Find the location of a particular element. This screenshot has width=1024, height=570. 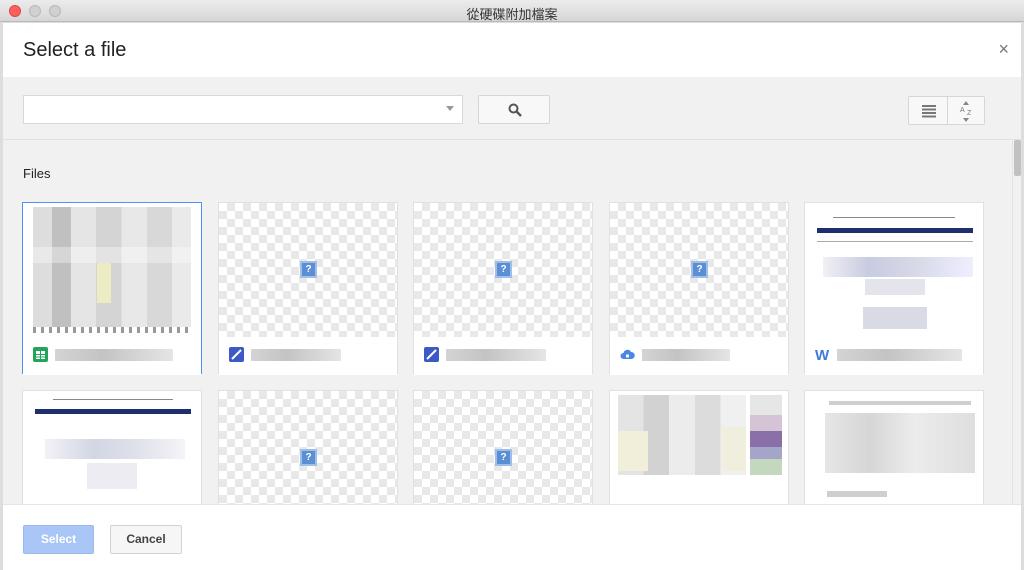

search-input is located at coordinates (229, 109).